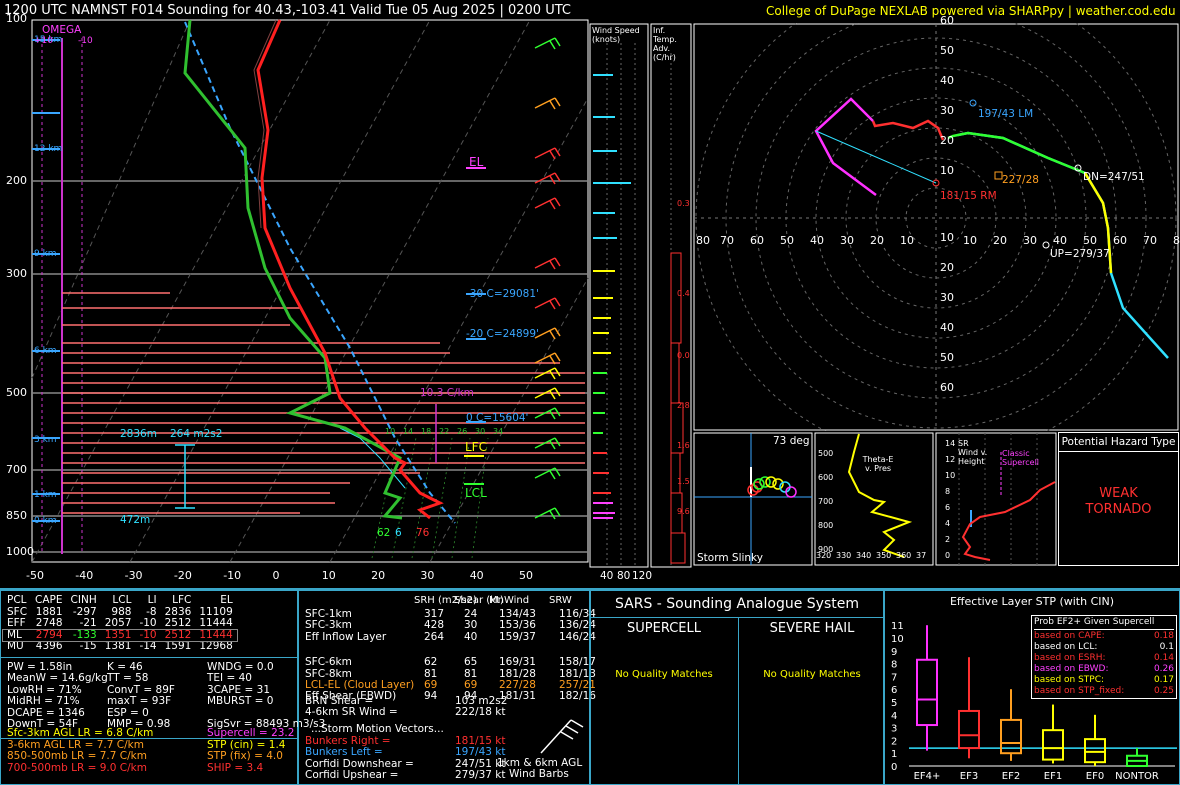  I want to click on stp-legend-val: 0.14, so click(1163, 658).